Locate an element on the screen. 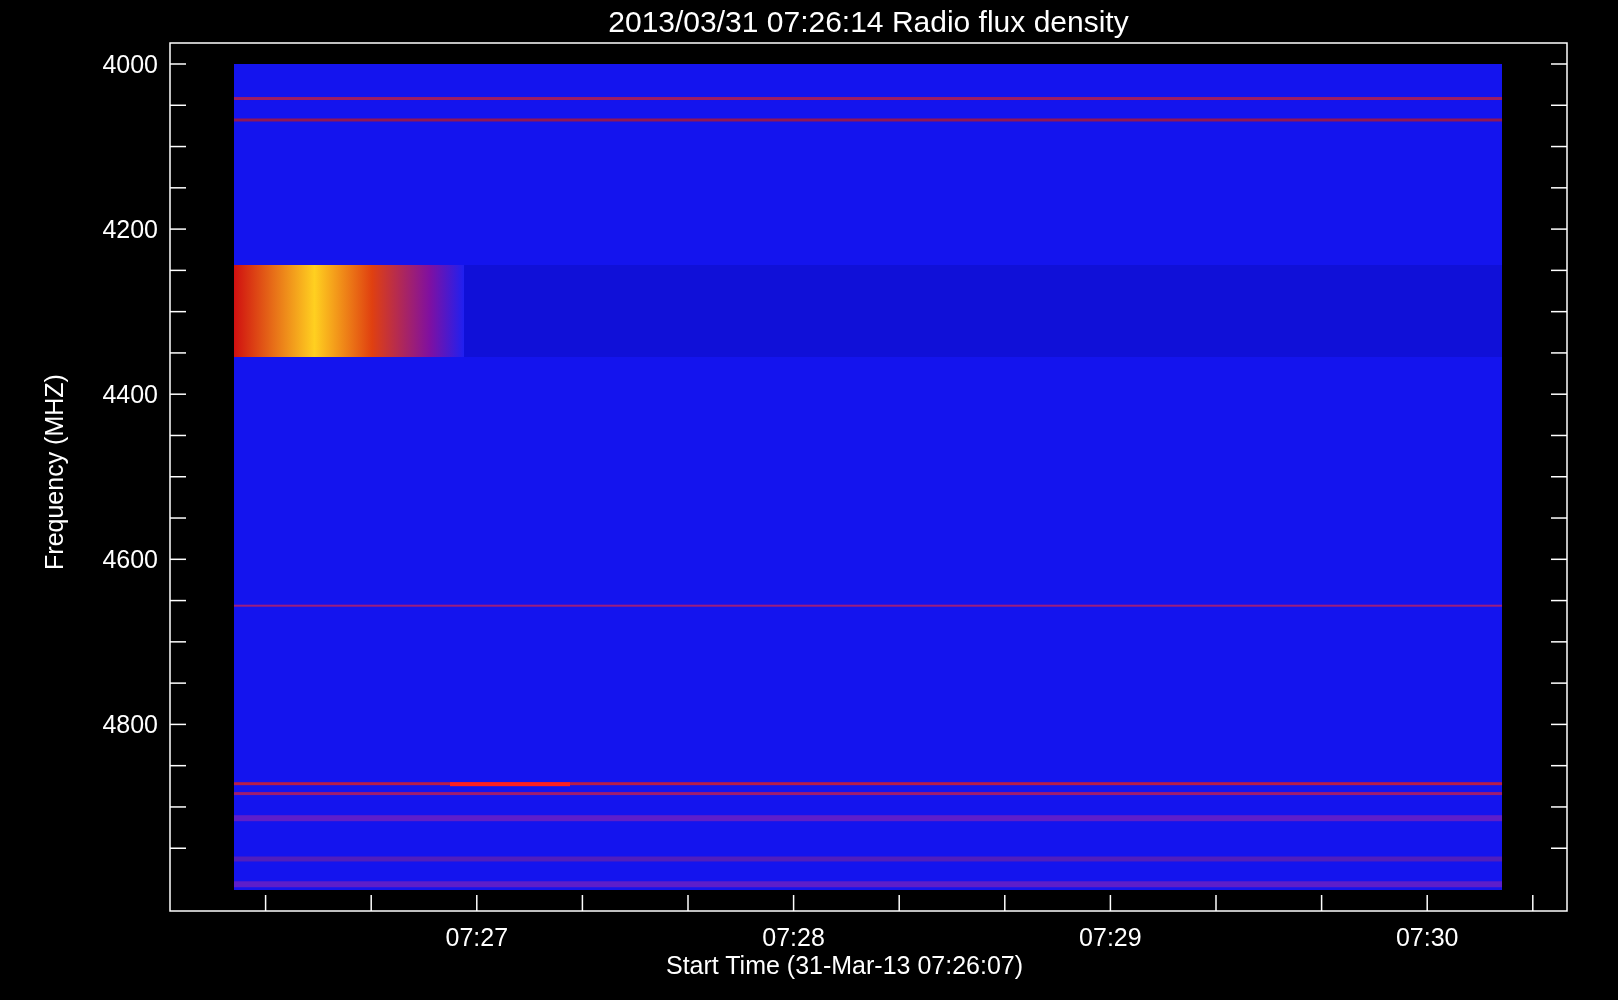 The width and height of the screenshot is (1618, 1000). y-axis-label: Frequency (MHZ) is located at coordinates (54, 472).